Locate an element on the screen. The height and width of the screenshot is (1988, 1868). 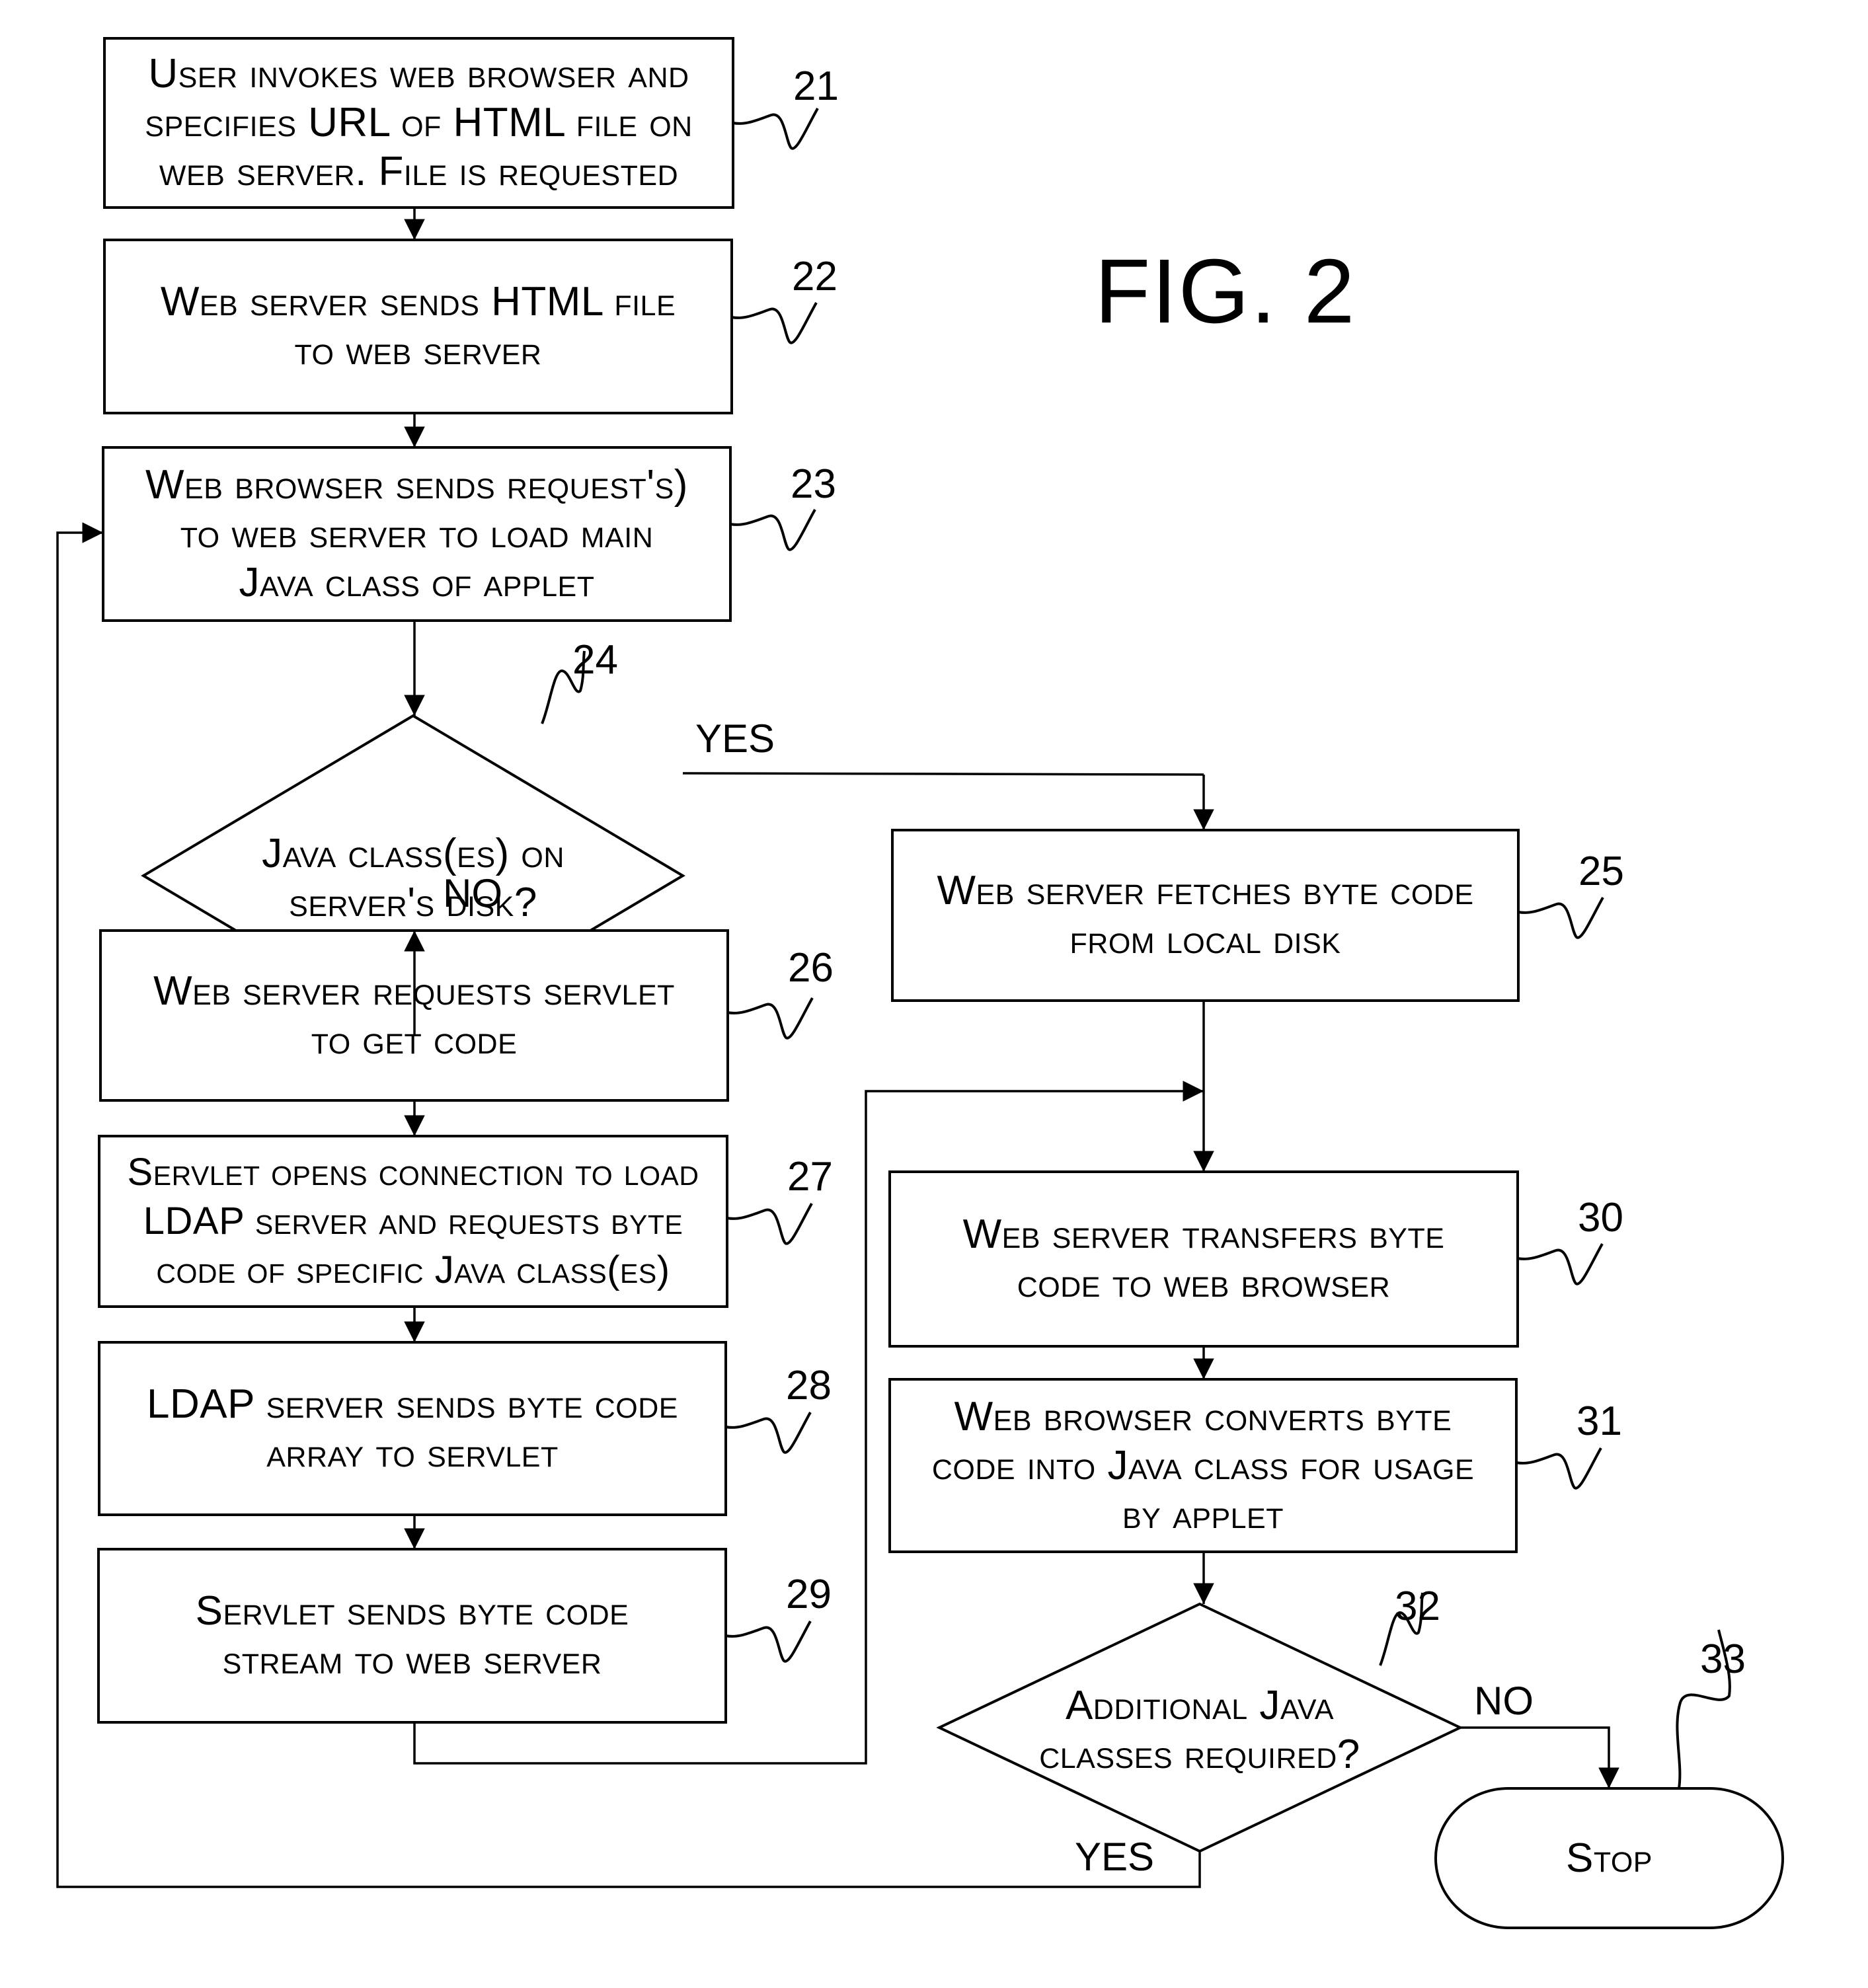
reference-number-22: 22 is located at coordinates (815, 276).